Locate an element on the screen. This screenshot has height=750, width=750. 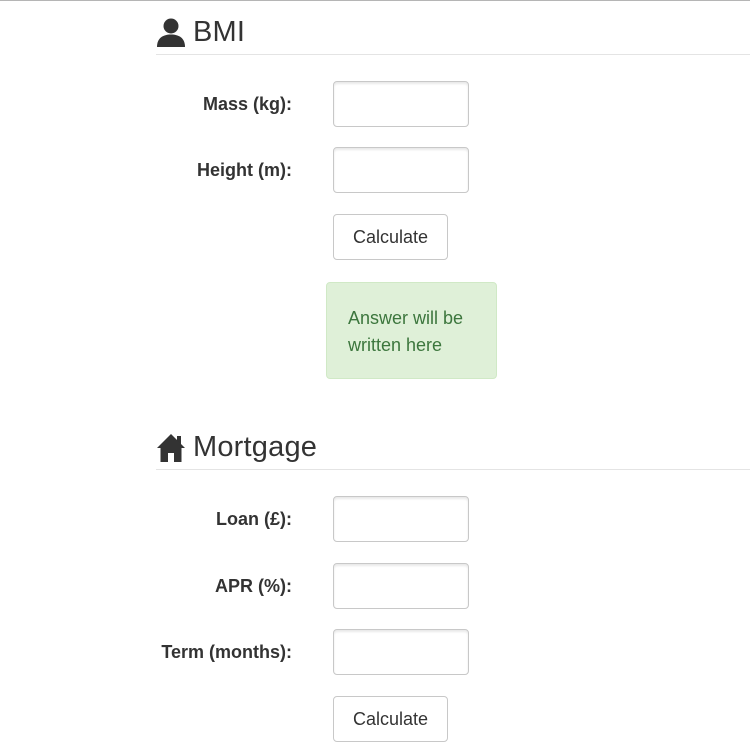
mortgage-title: Mortgage is located at coordinates (255, 446).